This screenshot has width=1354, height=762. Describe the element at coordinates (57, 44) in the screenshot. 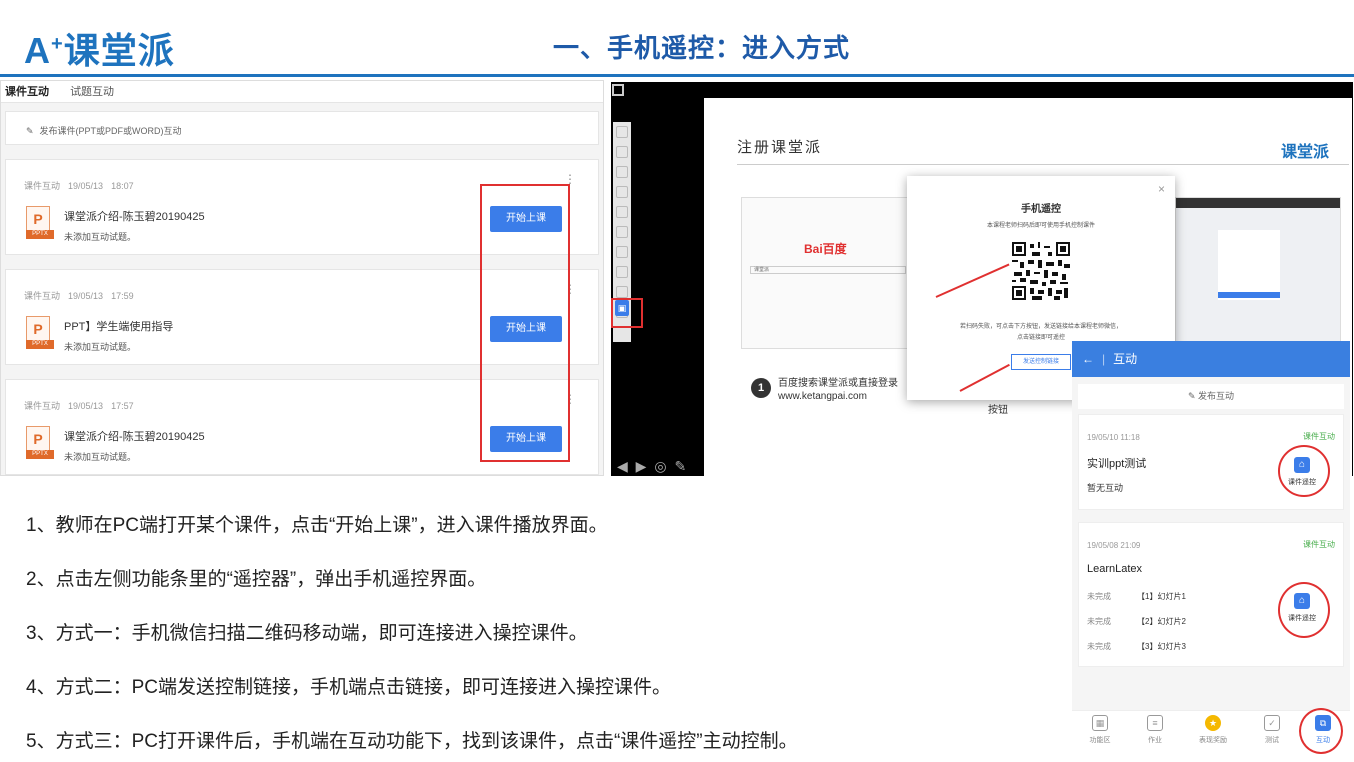

I see `logo-plus: +` at that location.